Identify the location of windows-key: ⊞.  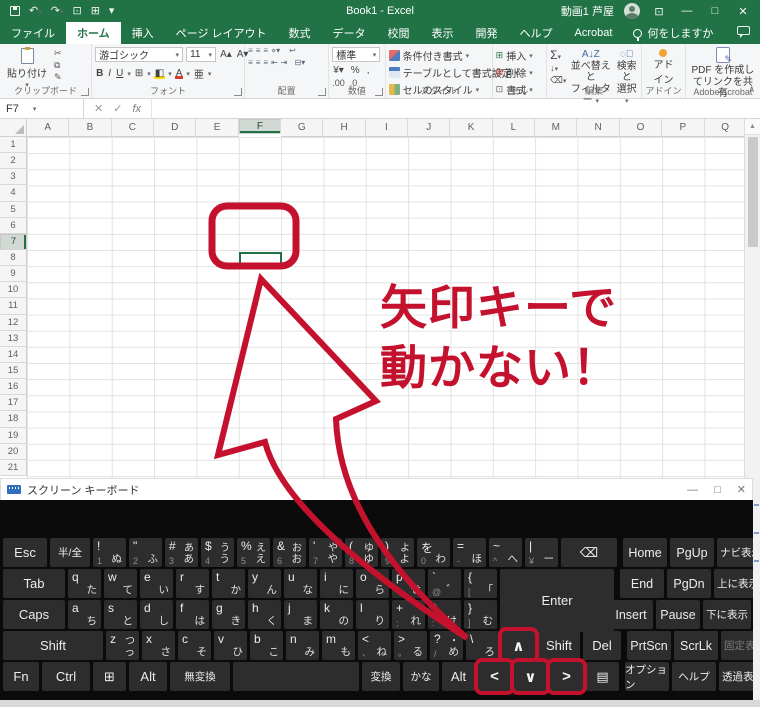
(109, 676).